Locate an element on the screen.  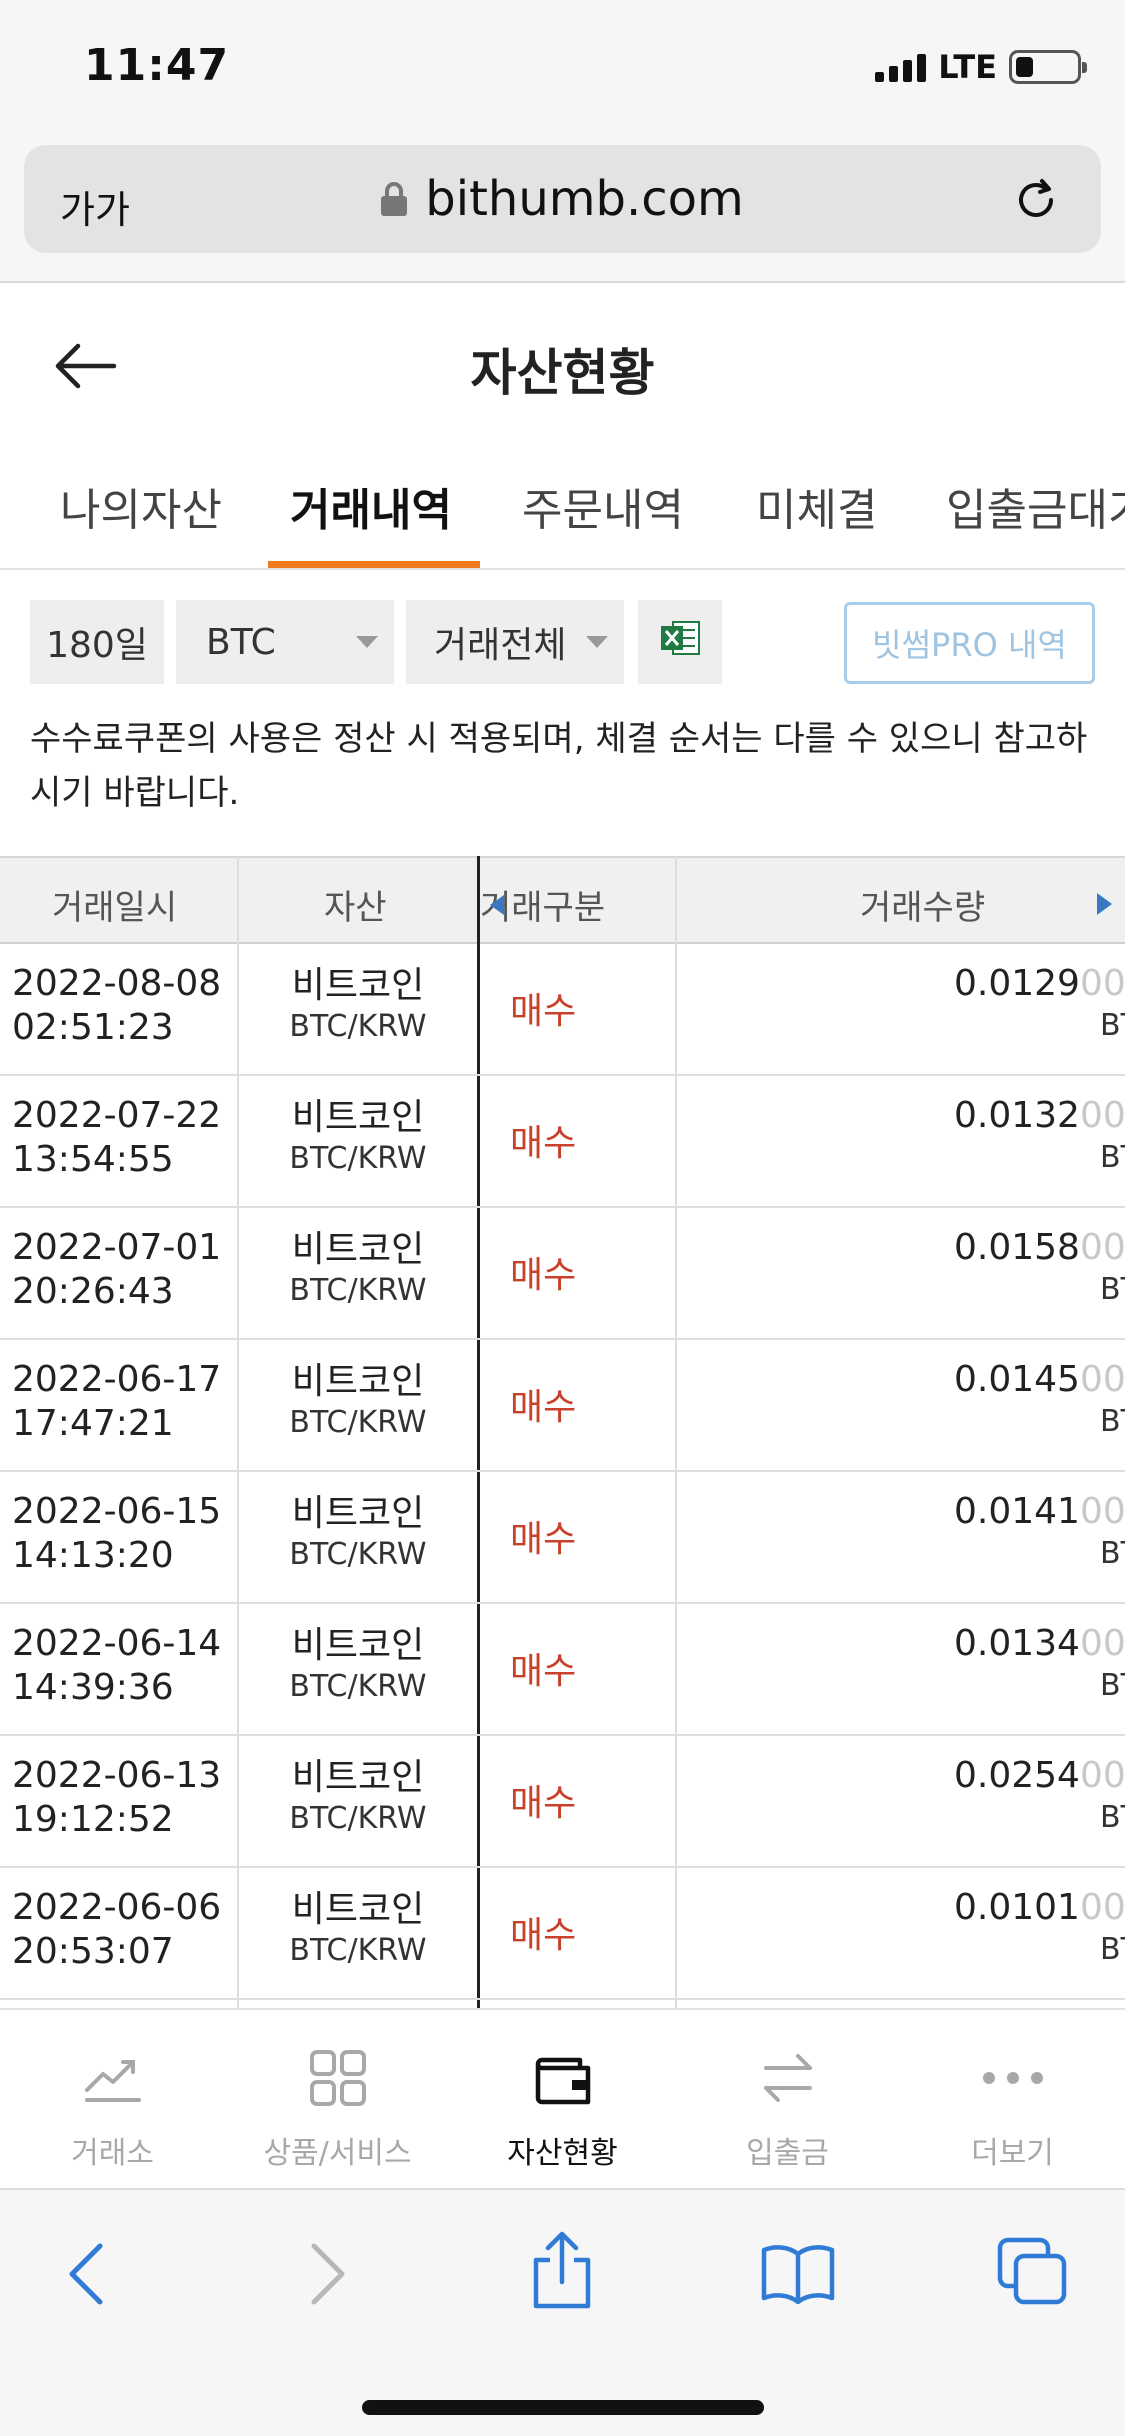
more-dots-icon is located at coordinates (1012, 2078).